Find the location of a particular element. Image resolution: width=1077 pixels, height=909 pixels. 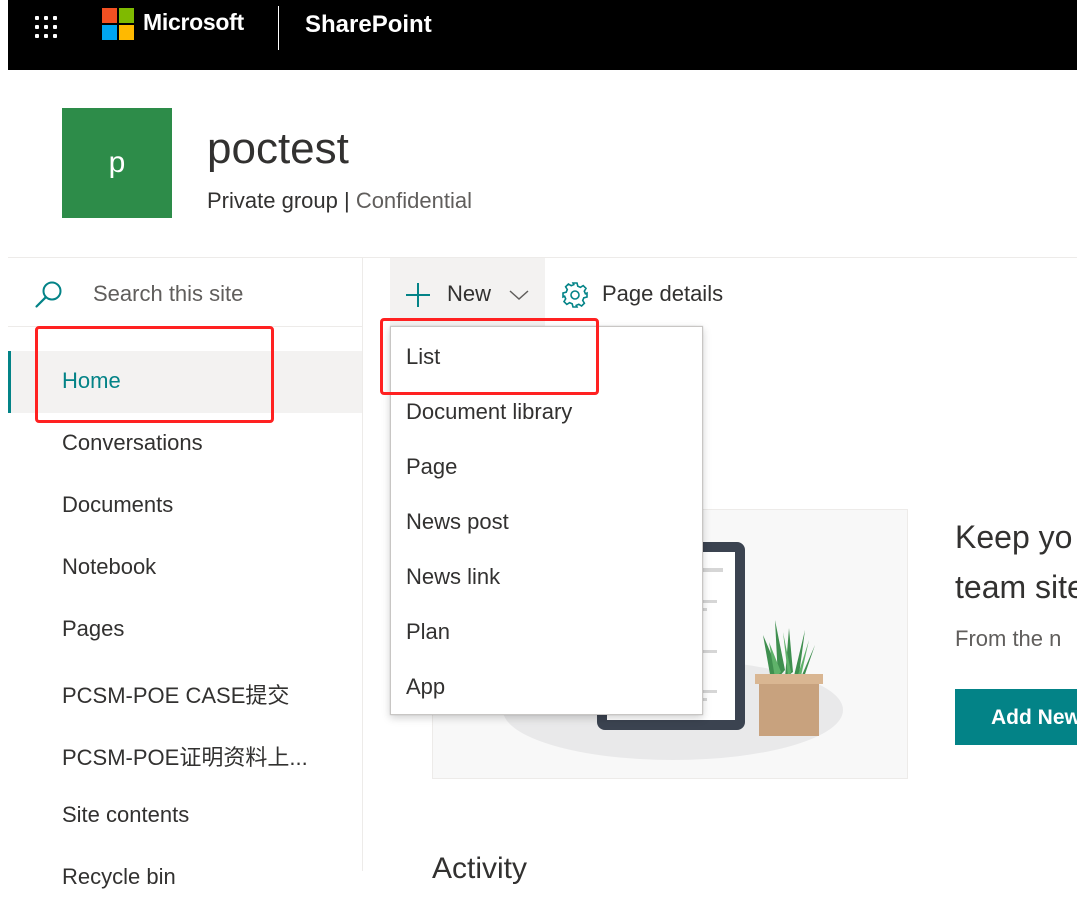

site-logo: p is located at coordinates (117, 163).